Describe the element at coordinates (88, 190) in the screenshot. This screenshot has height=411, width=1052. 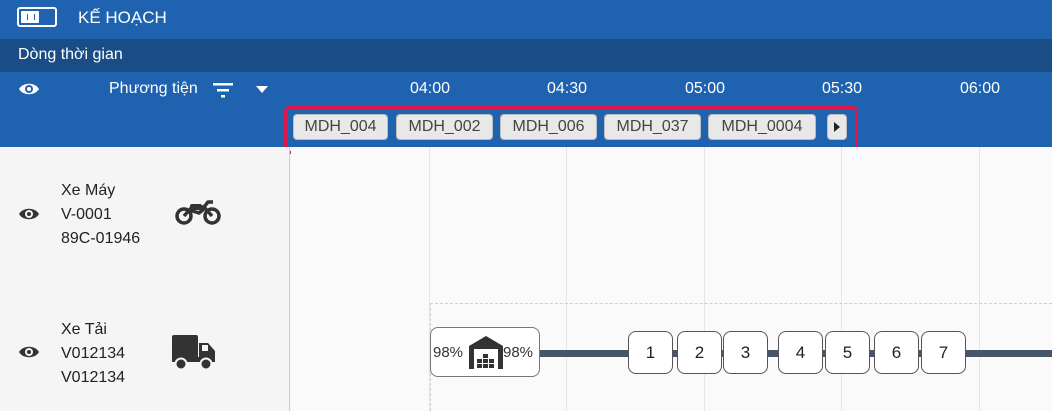
I see `vehicle-type: Xe Máy` at that location.